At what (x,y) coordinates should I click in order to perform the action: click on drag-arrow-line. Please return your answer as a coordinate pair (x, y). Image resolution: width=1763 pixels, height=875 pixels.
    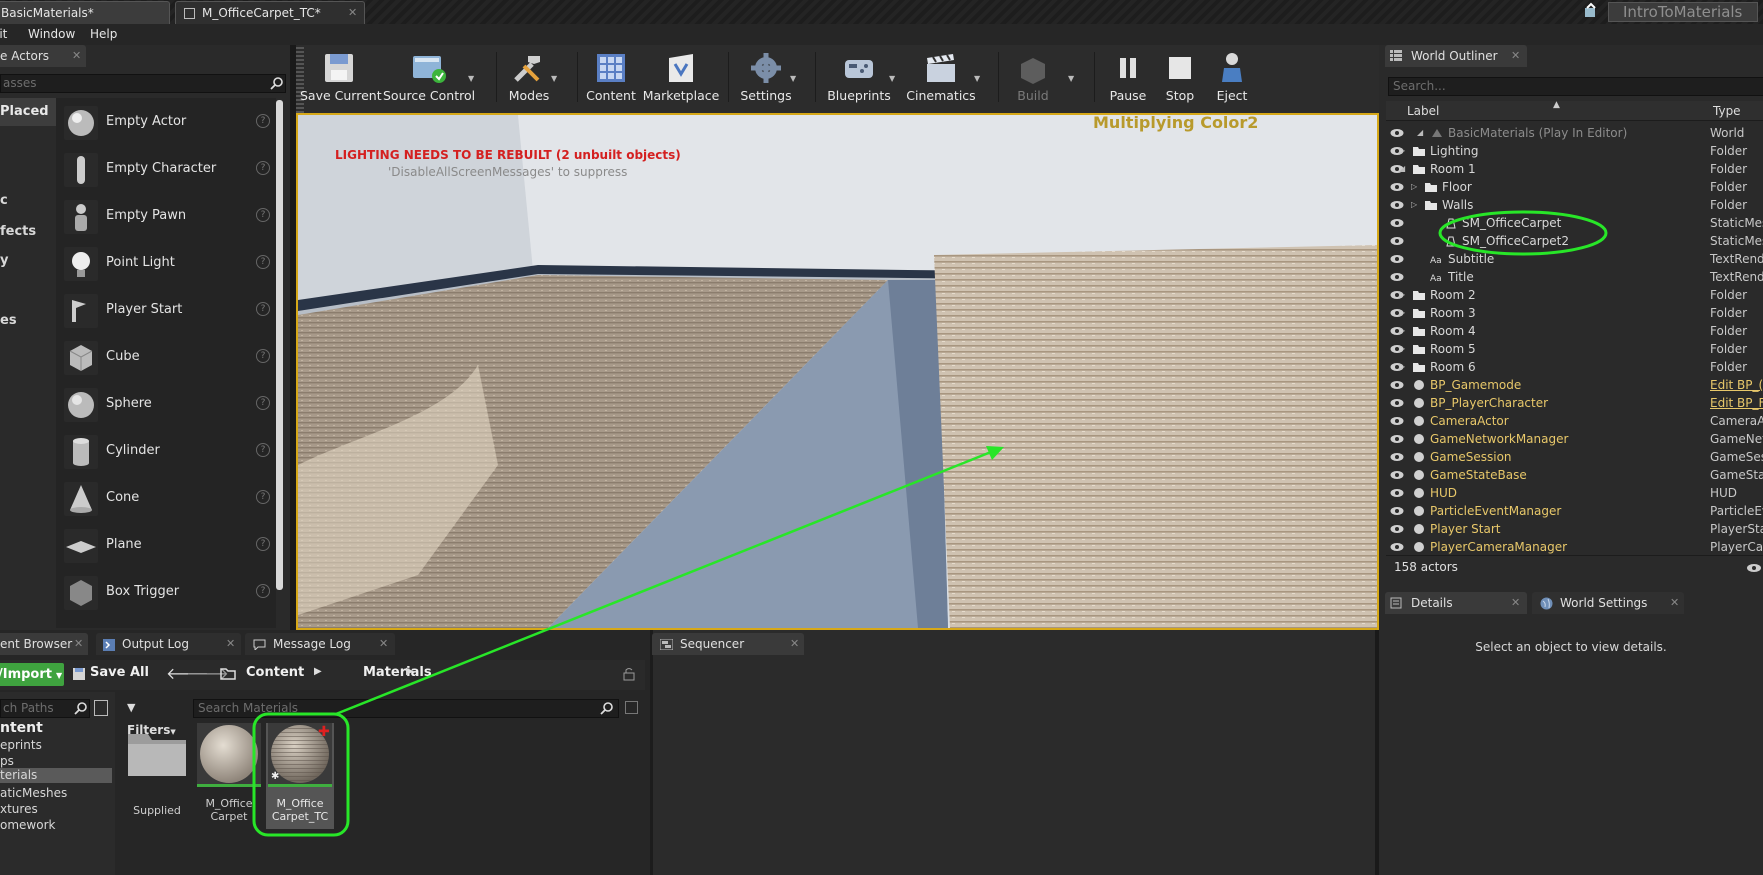
    Looking at the image, I should click on (666, 582).